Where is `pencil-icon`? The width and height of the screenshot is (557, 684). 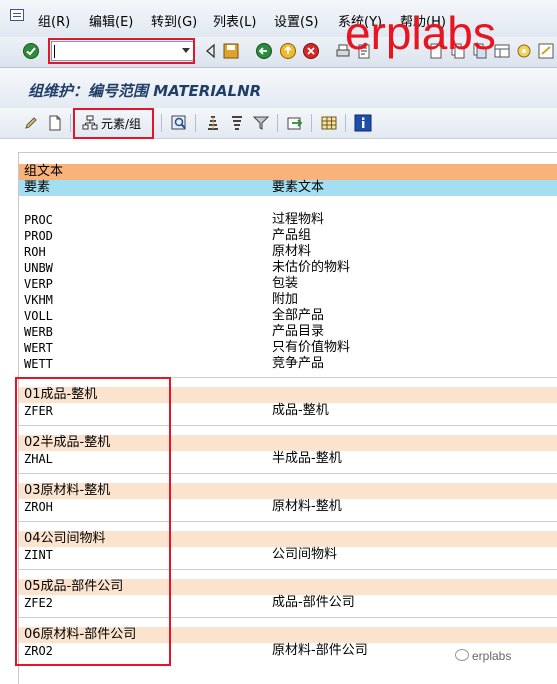 pencil-icon is located at coordinates (31, 123).